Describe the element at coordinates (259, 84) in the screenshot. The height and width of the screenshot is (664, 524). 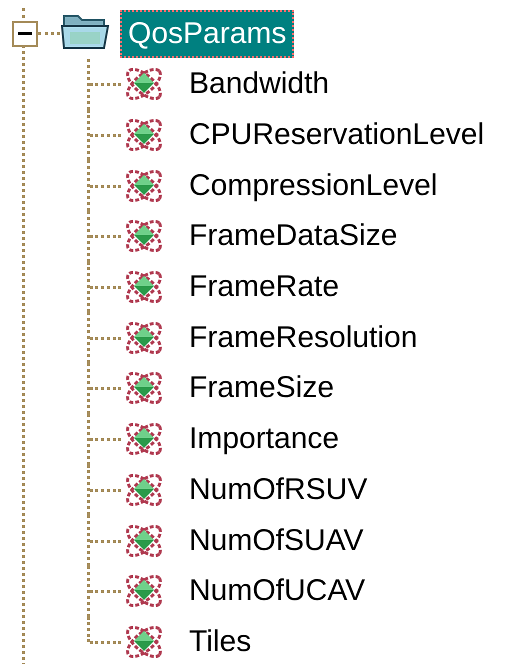
I see `tree-item: Bandwidth` at that location.